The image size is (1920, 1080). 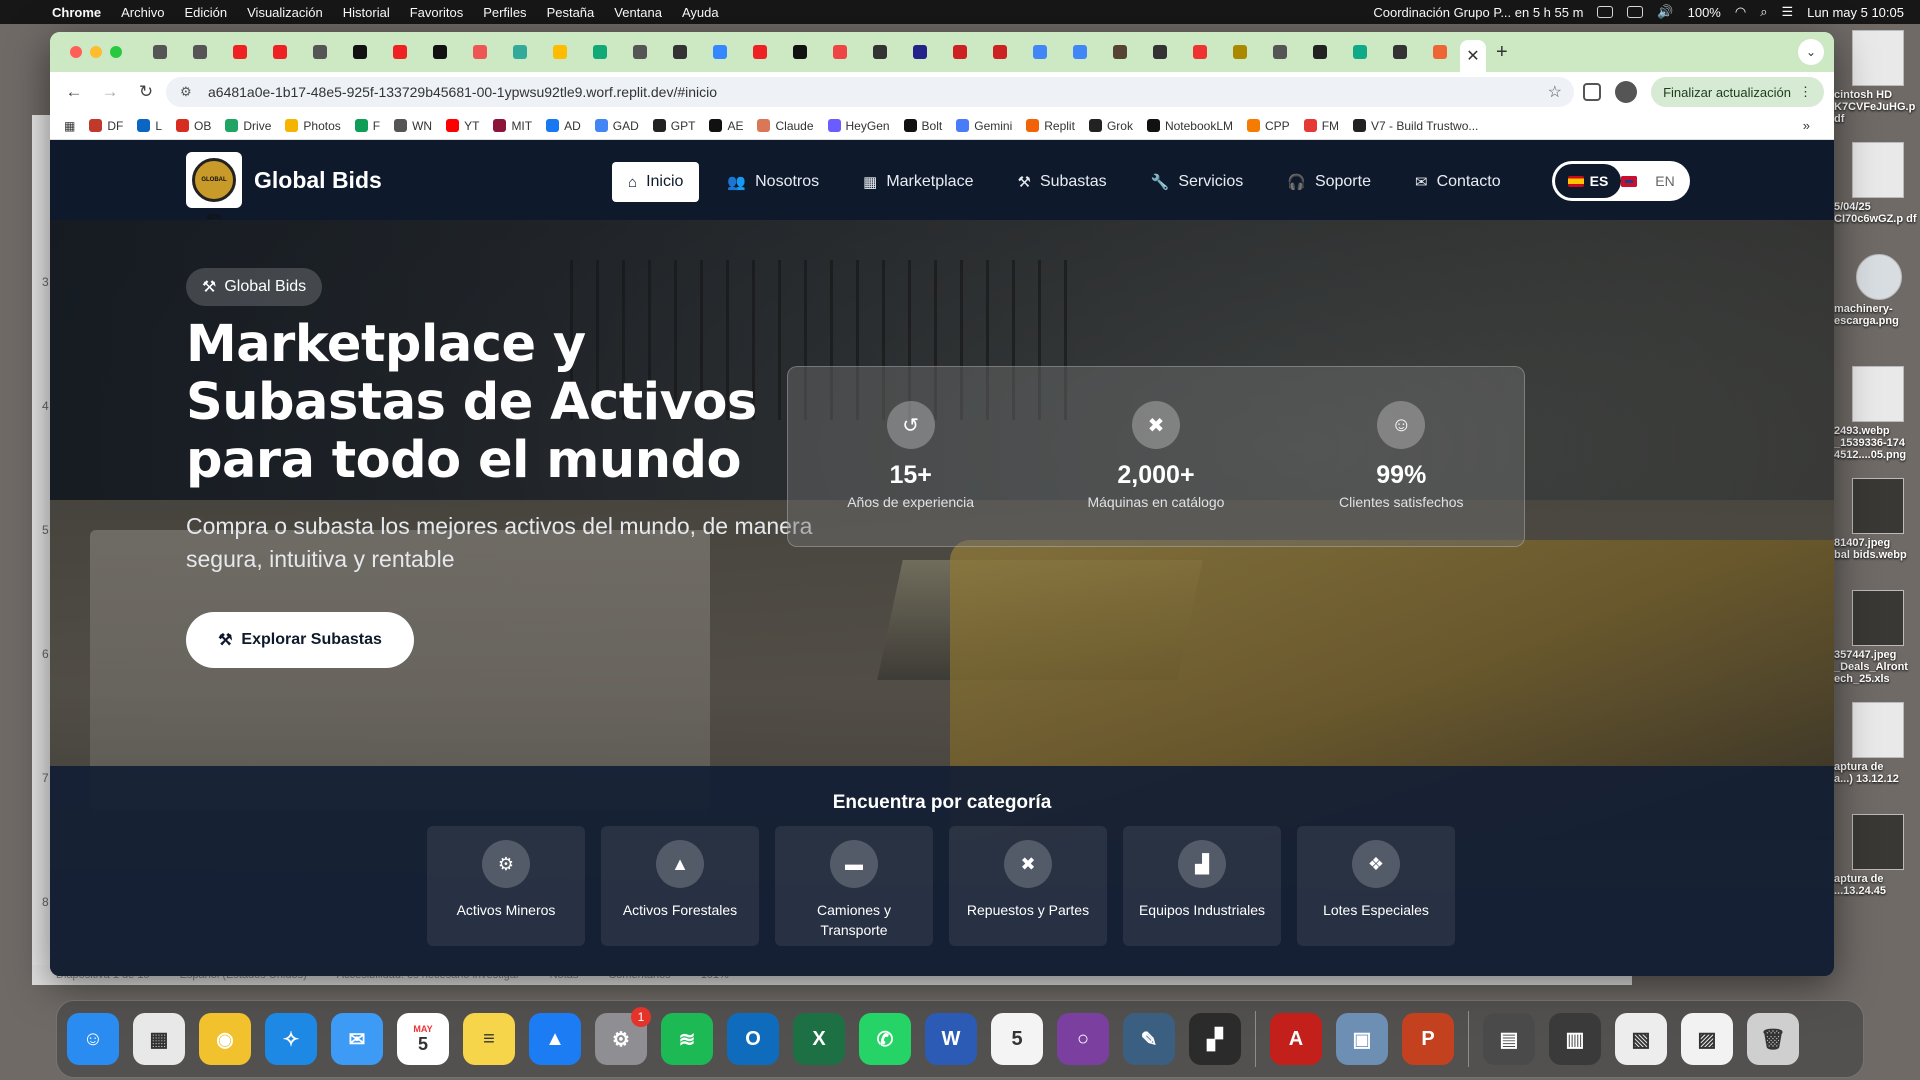 I want to click on category-card: ▟ Equipos Industriales, so click(x=1202, y=886).